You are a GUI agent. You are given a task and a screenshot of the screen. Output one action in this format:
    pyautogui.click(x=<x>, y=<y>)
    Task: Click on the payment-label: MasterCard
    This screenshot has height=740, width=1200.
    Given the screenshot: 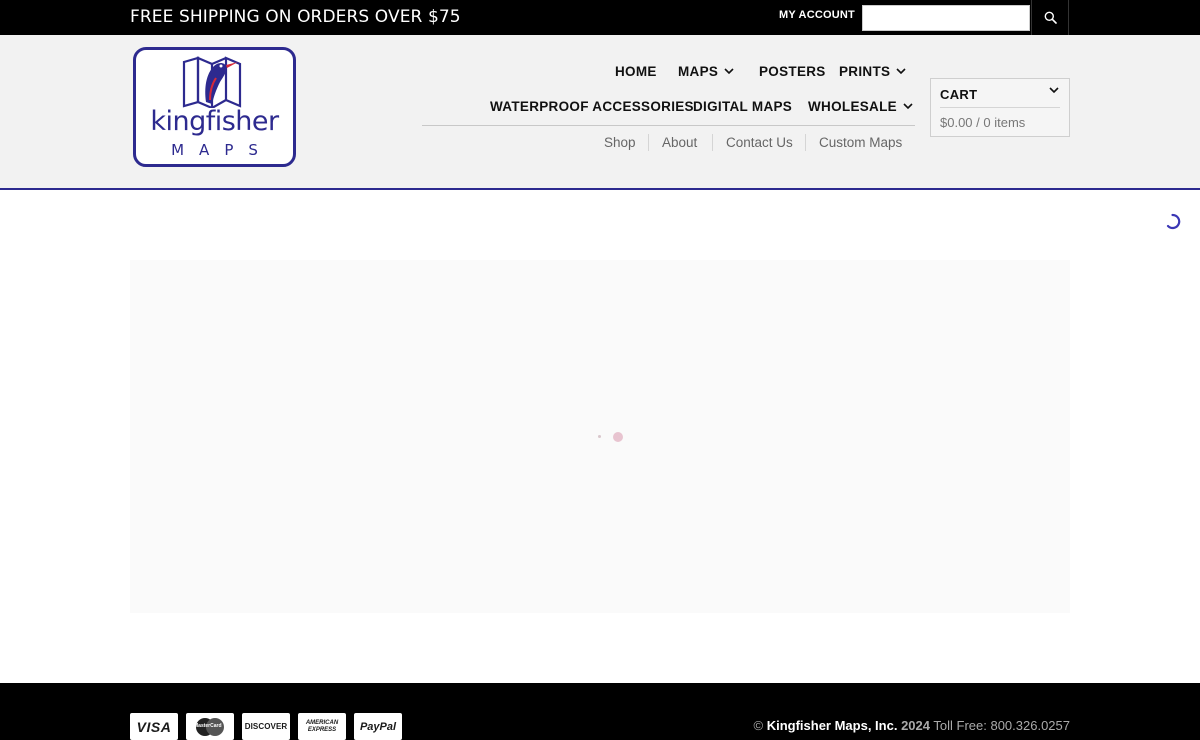 What is the action you would take?
    pyautogui.click(x=208, y=725)
    